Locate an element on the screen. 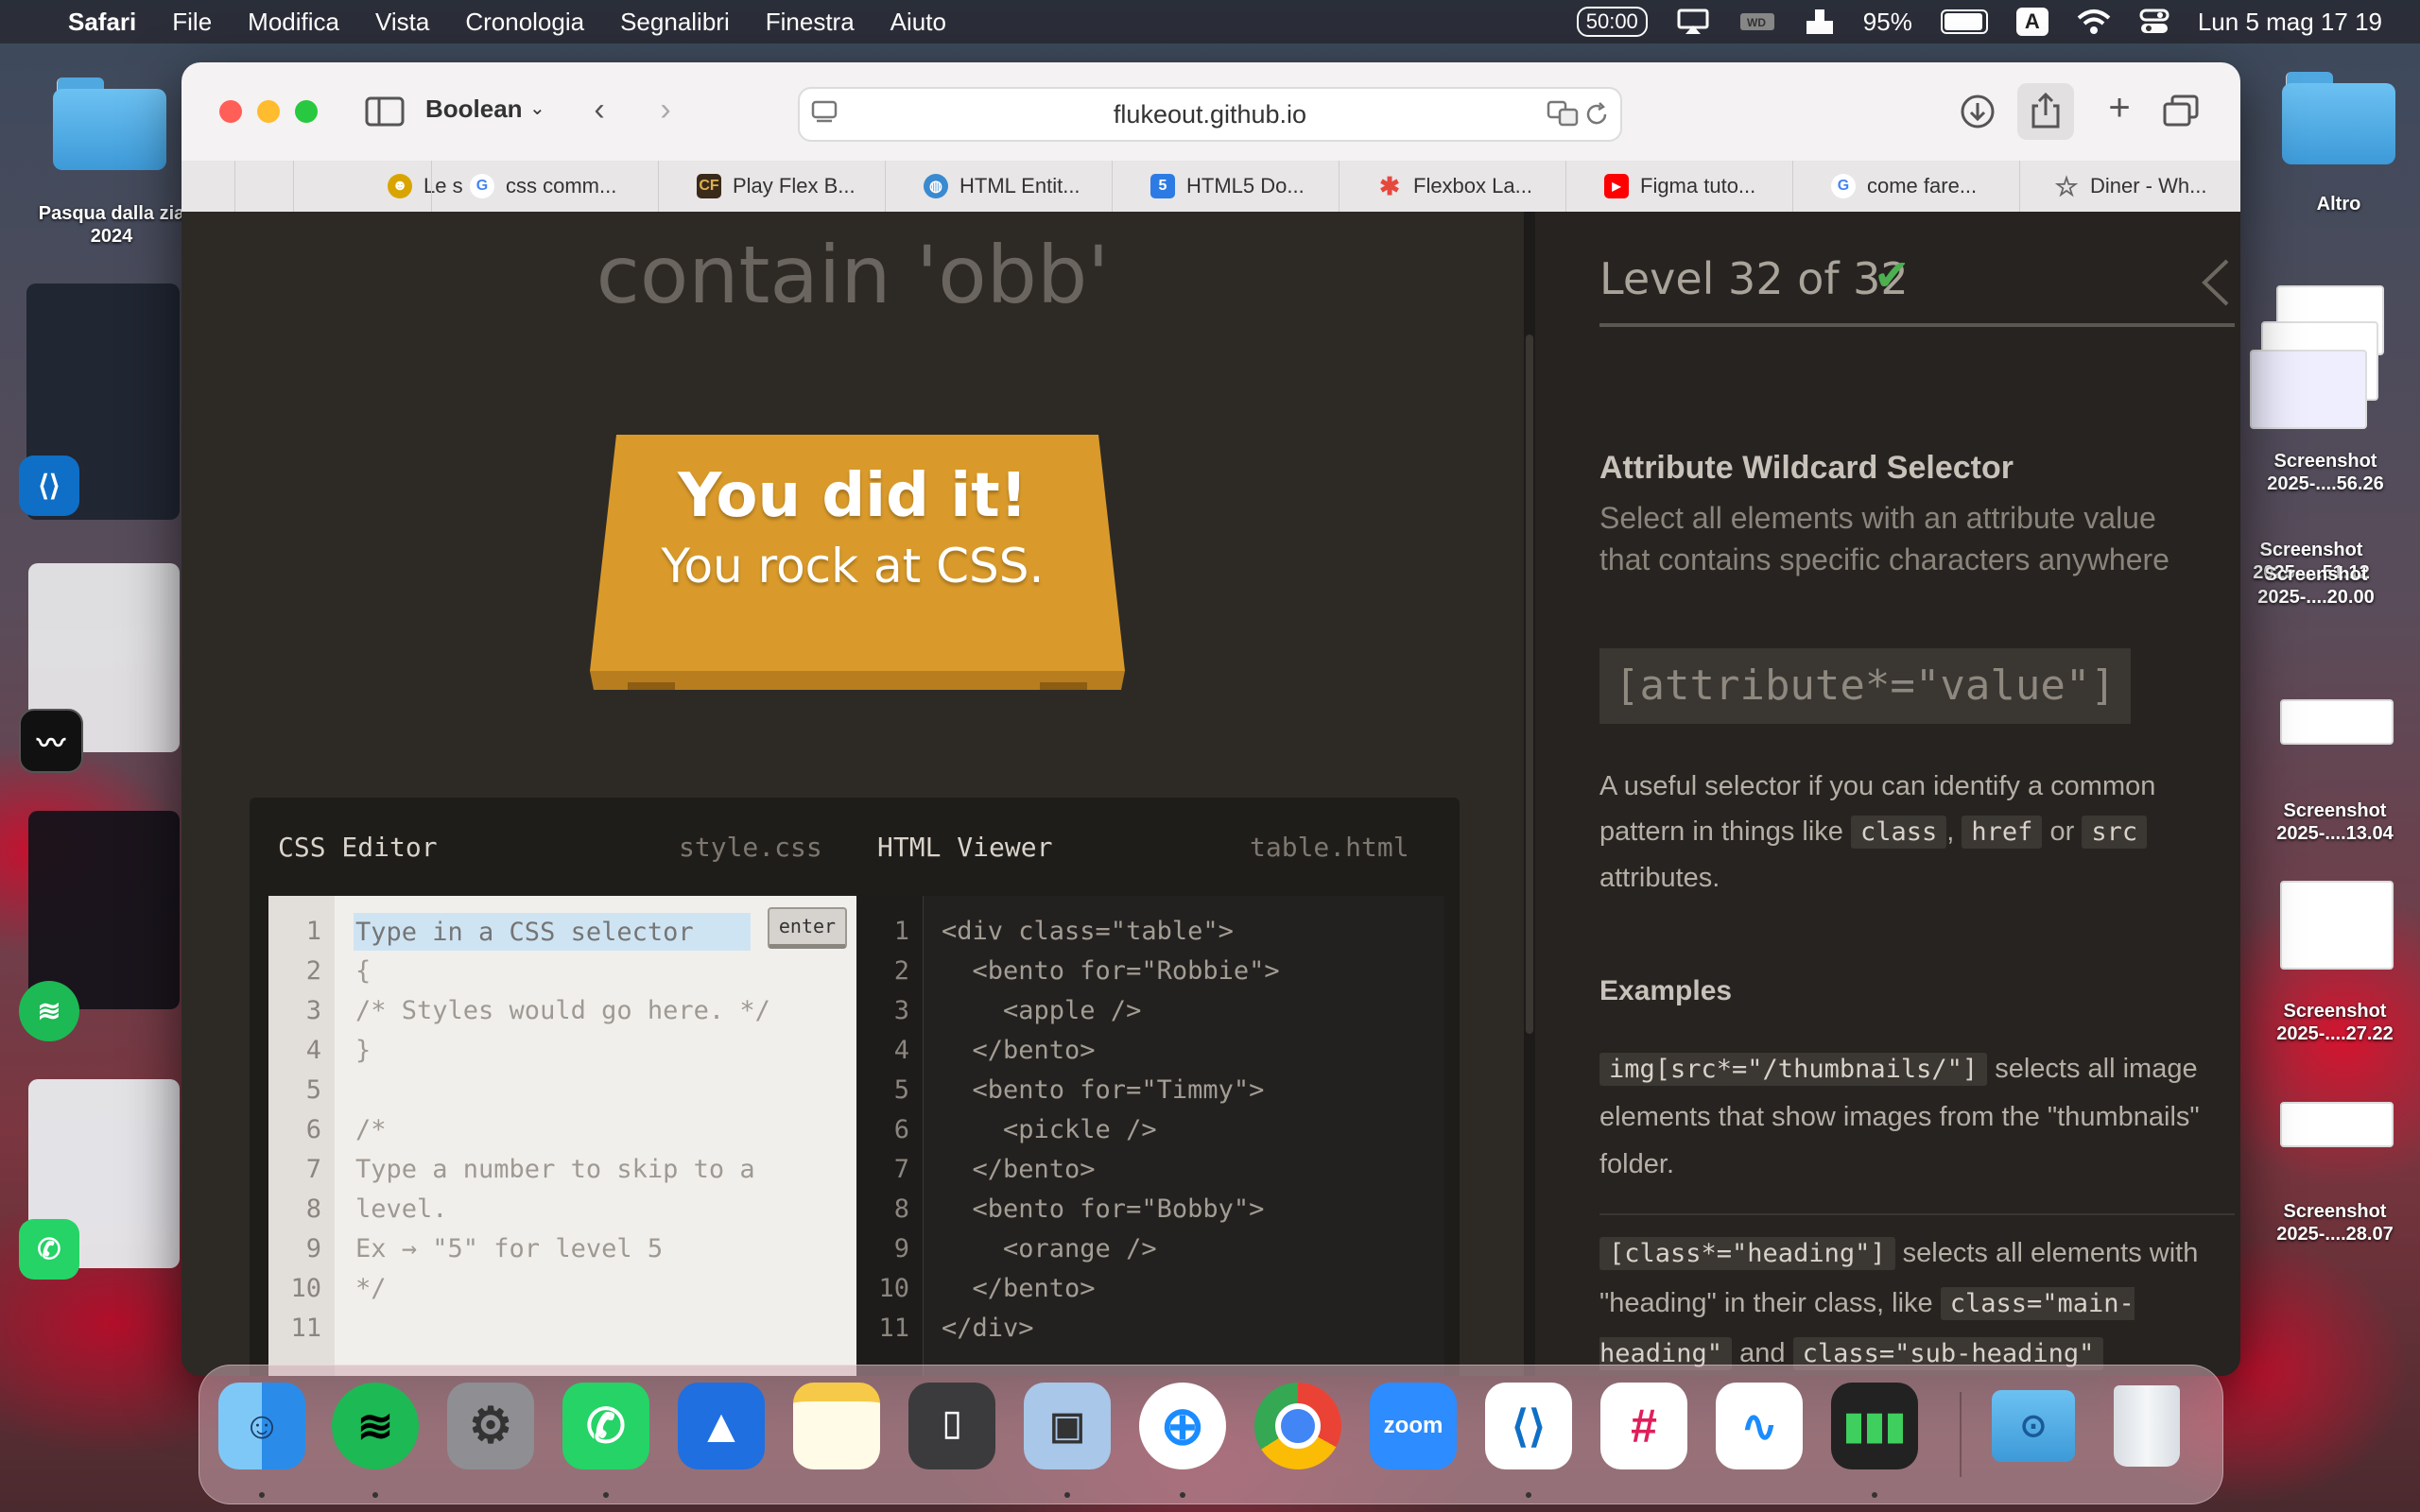 The image size is (2420, 1512). screenshot-label: Screenshot 2025-....27.22 is located at coordinates (2335, 1022).